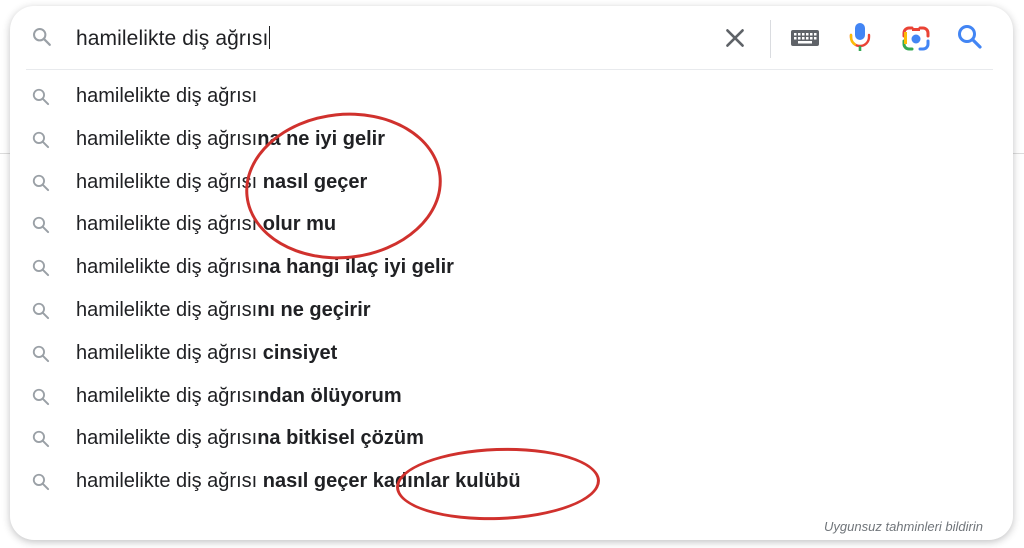  I want to click on suggestion-item: hamilelikte diş ağrısı nasıl geçer, so click(511, 183).